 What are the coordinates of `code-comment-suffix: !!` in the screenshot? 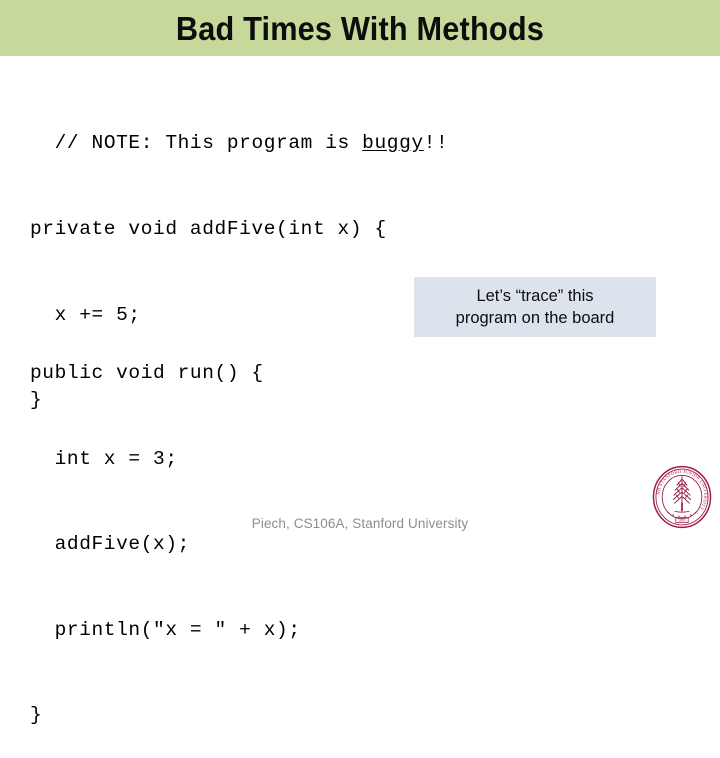 It's located at (436, 142).